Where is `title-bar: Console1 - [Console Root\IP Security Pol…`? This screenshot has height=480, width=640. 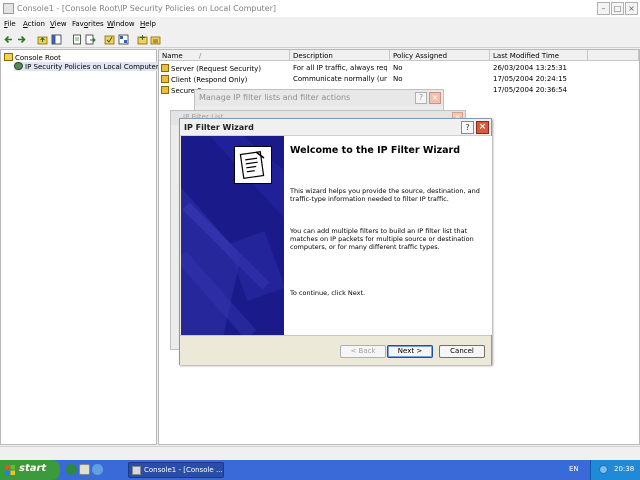 title-bar: Console1 - [Console Root\IP Security Pol… is located at coordinates (320, 8).